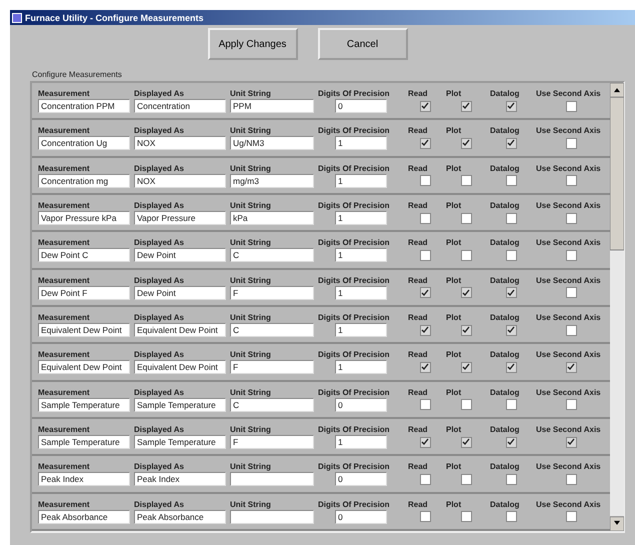 This screenshot has height=545, width=635. I want to click on measurement-field: Peak Absorbance, so click(84, 517).